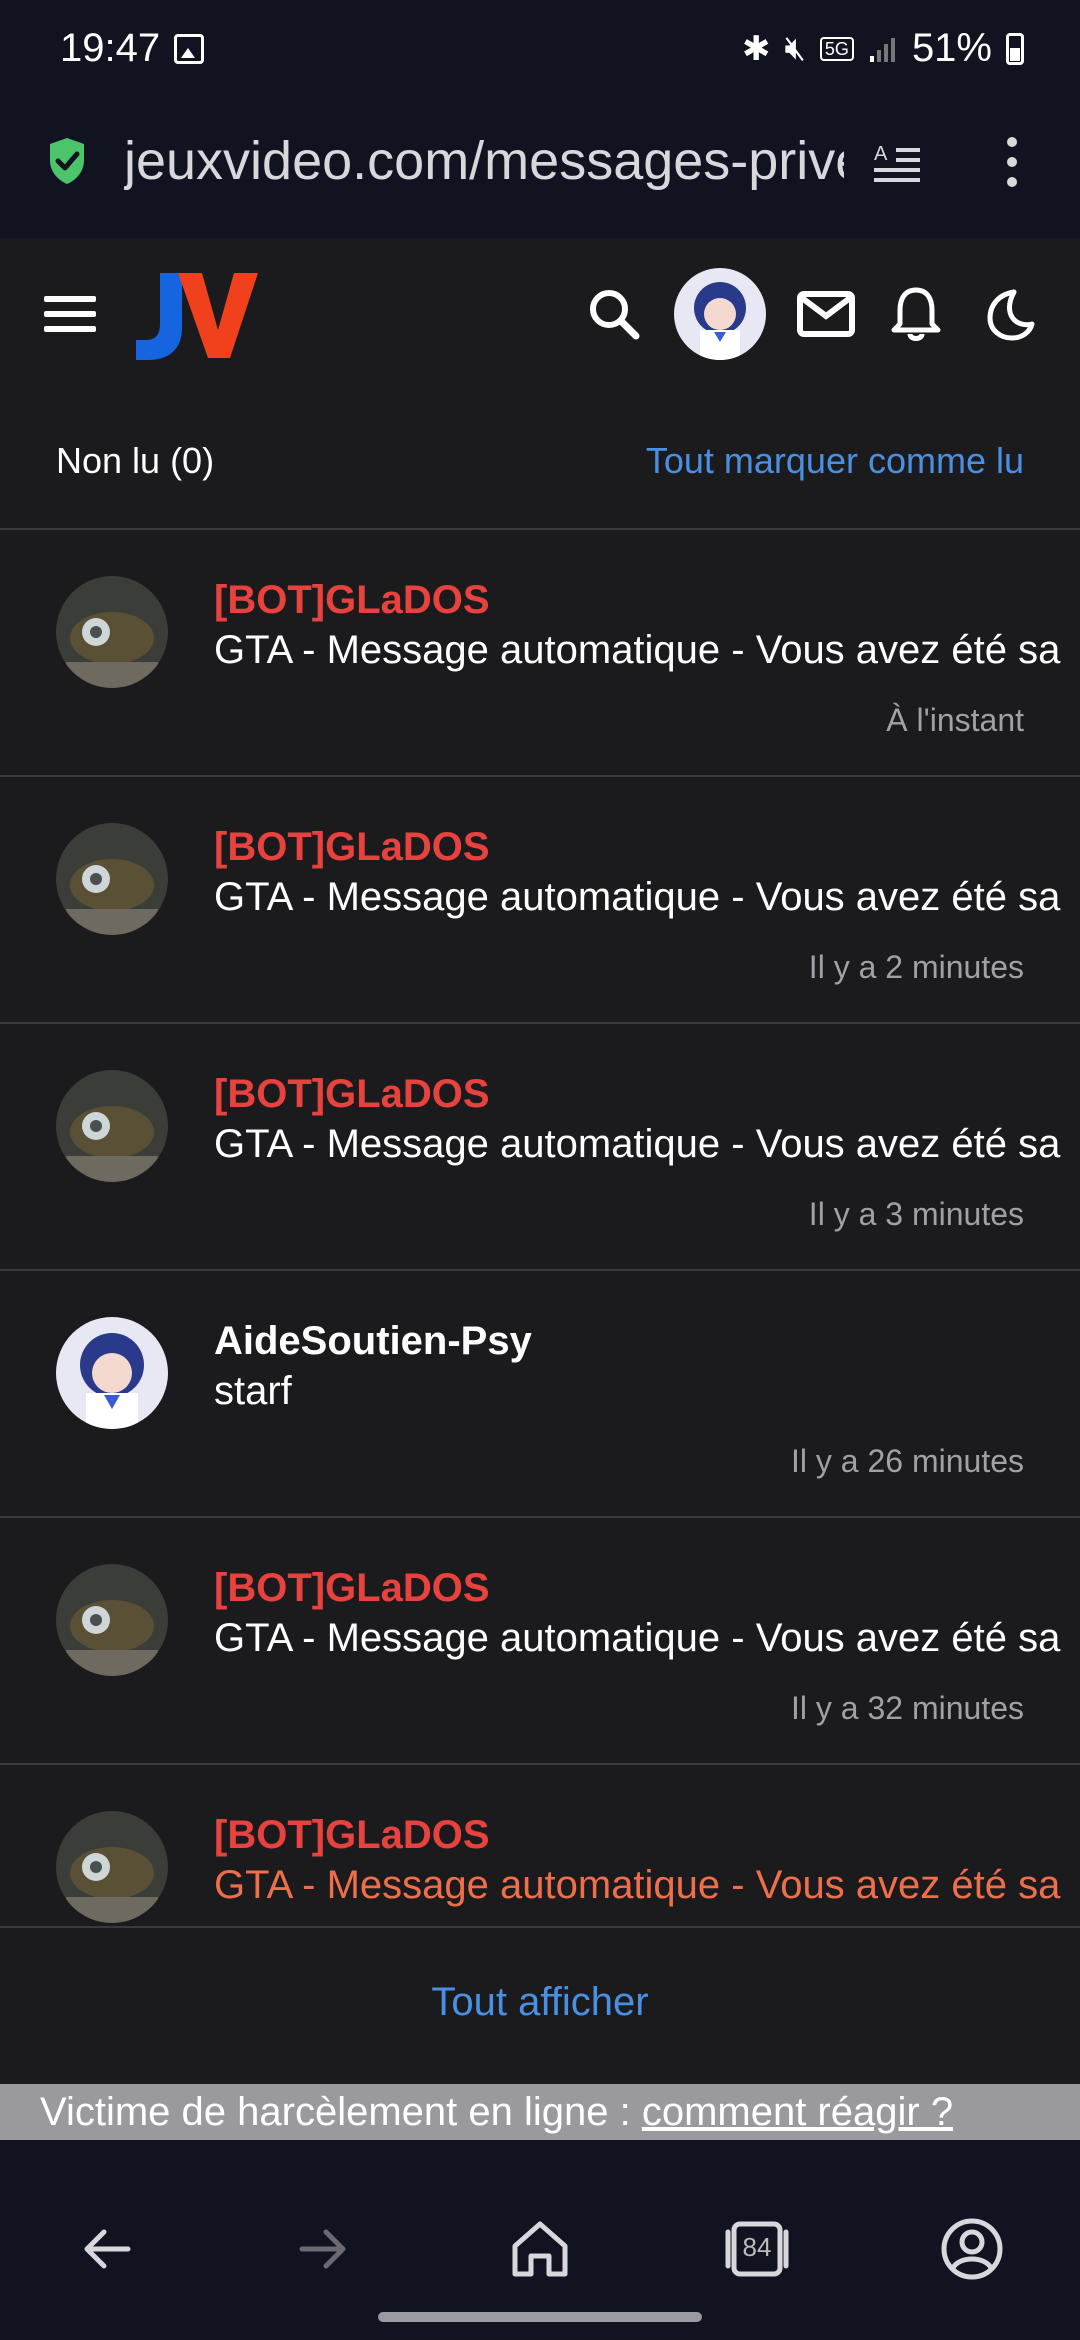 Image resolution: width=1080 pixels, height=2340 pixels. Describe the element at coordinates (835, 461) in the screenshot. I see `mark-all-read-link: Tout marquer comme lu` at that location.